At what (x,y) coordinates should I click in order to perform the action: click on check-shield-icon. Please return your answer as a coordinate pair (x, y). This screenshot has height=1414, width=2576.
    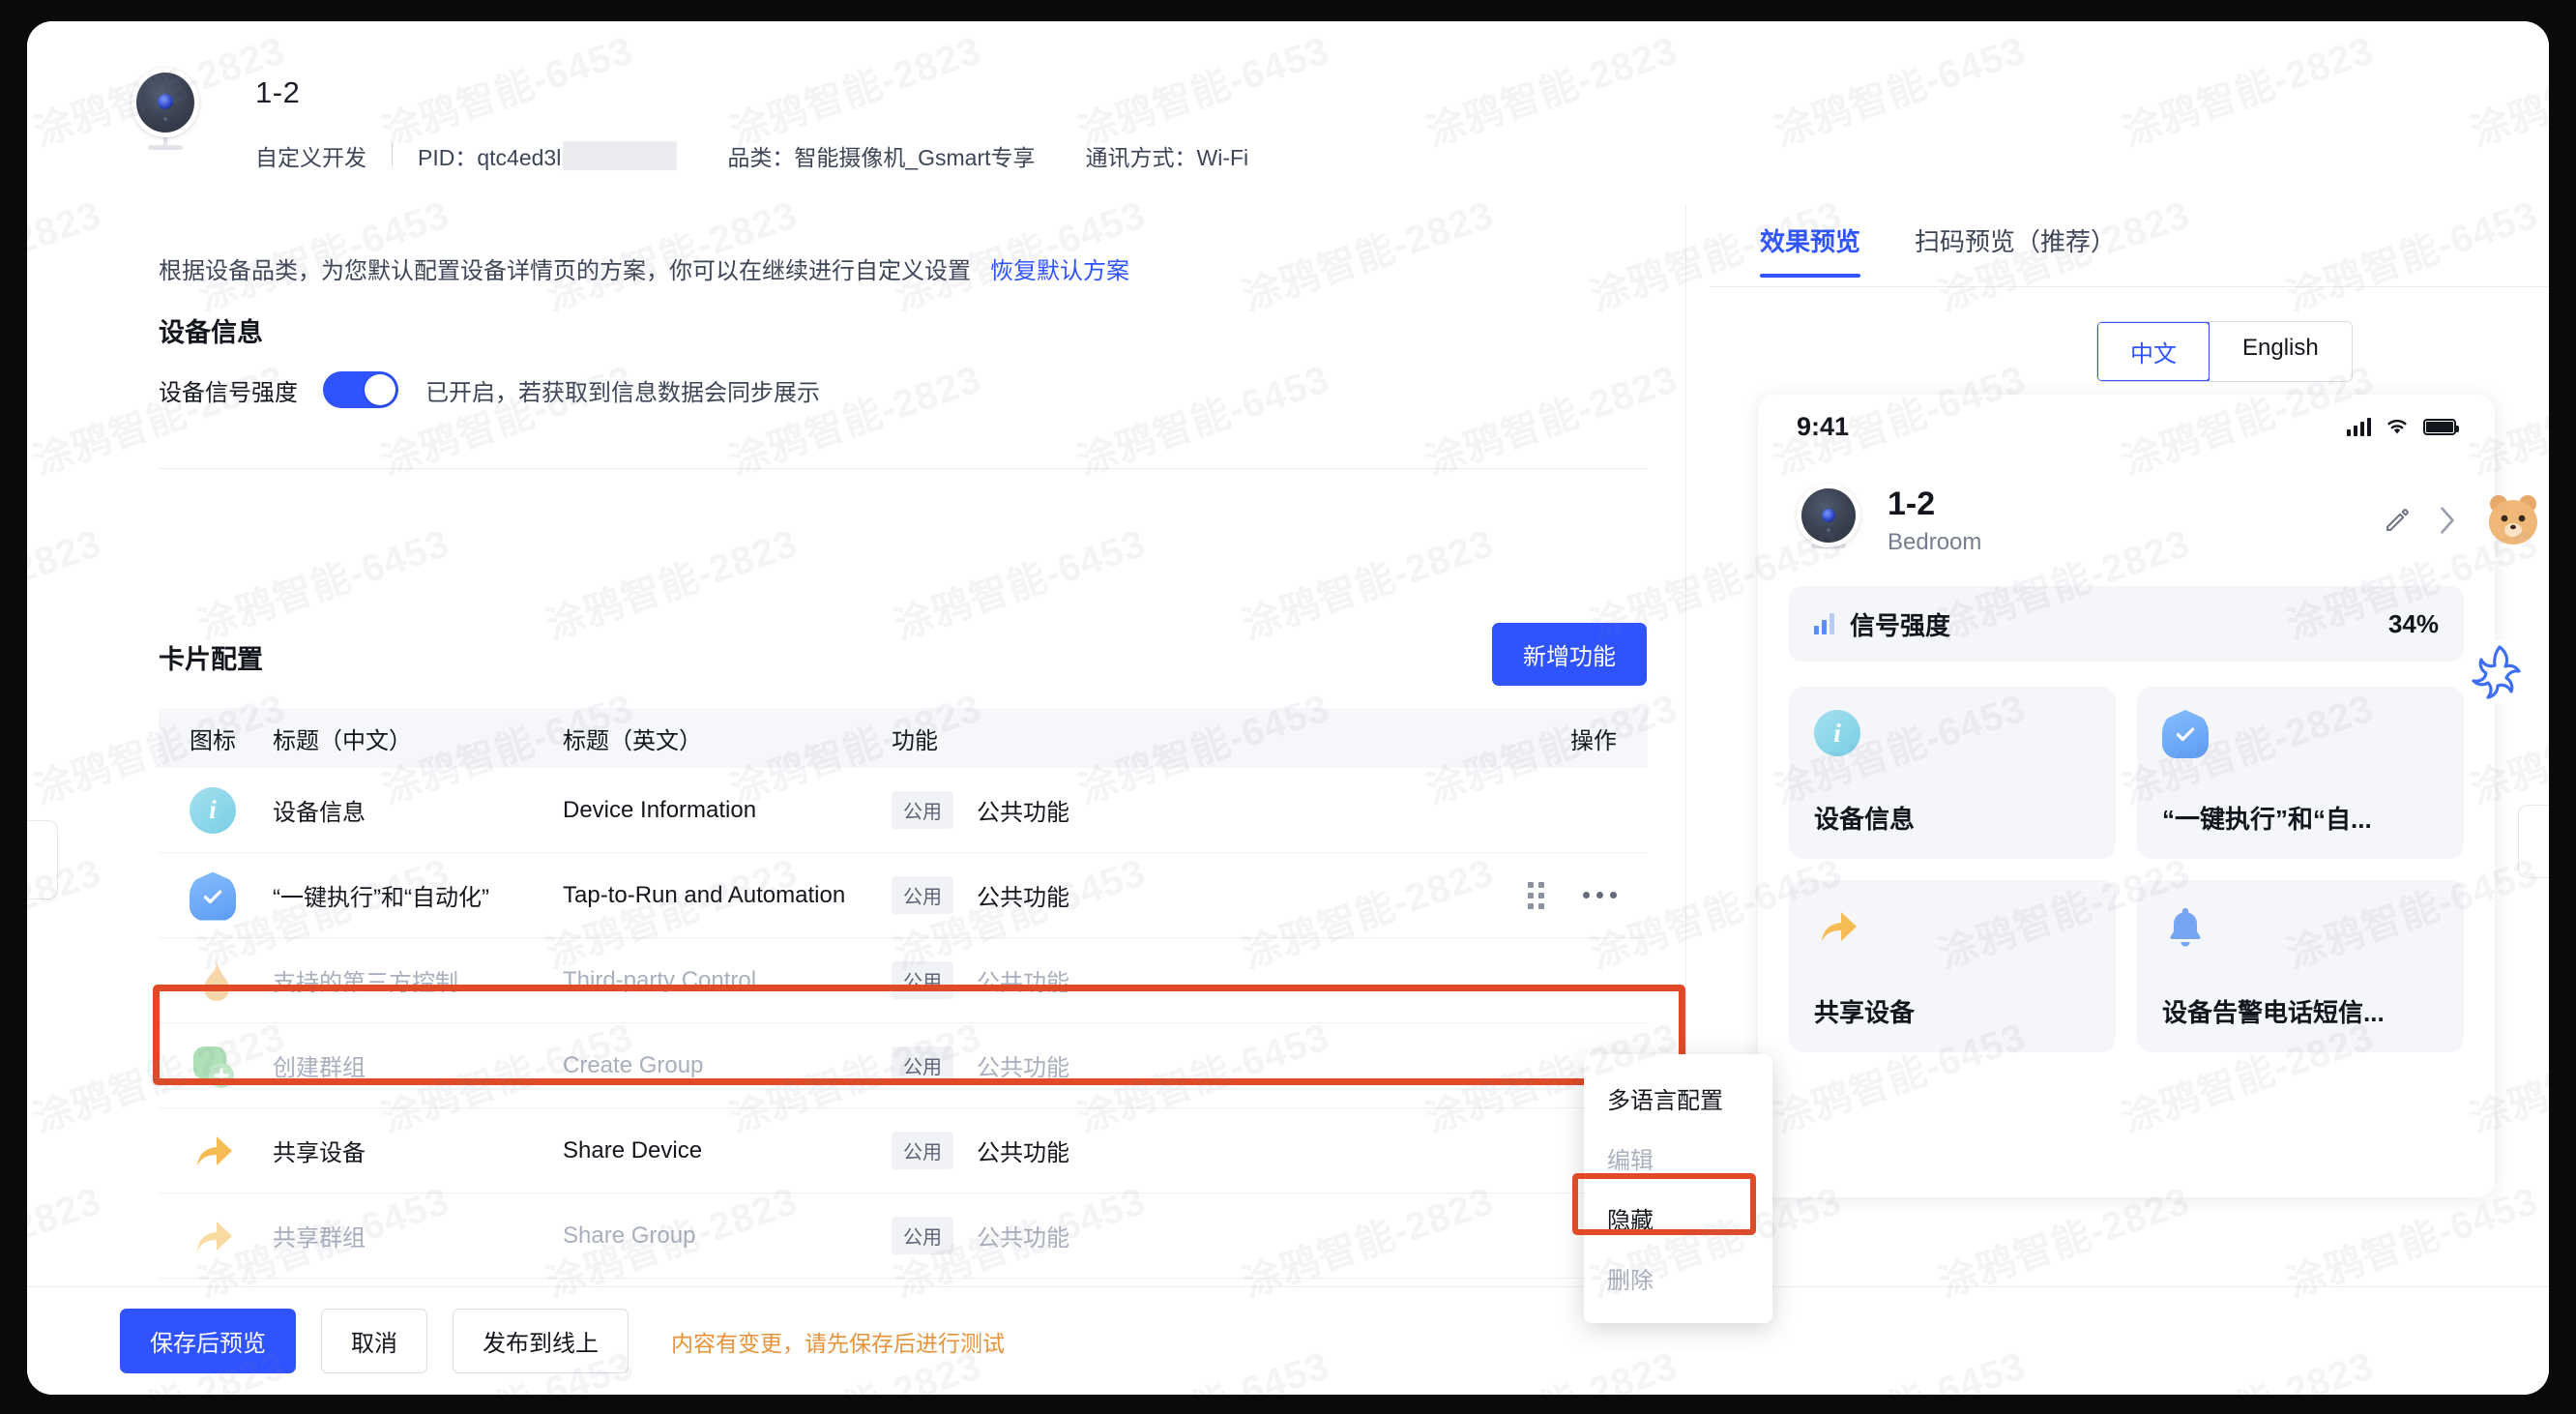
    Looking at the image, I should click on (213, 896).